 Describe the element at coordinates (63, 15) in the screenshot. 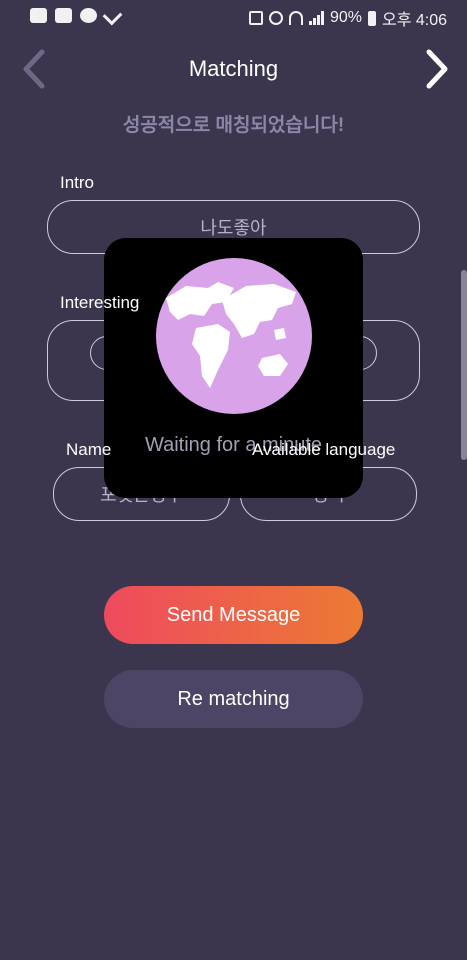

I see `gallery-notification-icon` at that location.